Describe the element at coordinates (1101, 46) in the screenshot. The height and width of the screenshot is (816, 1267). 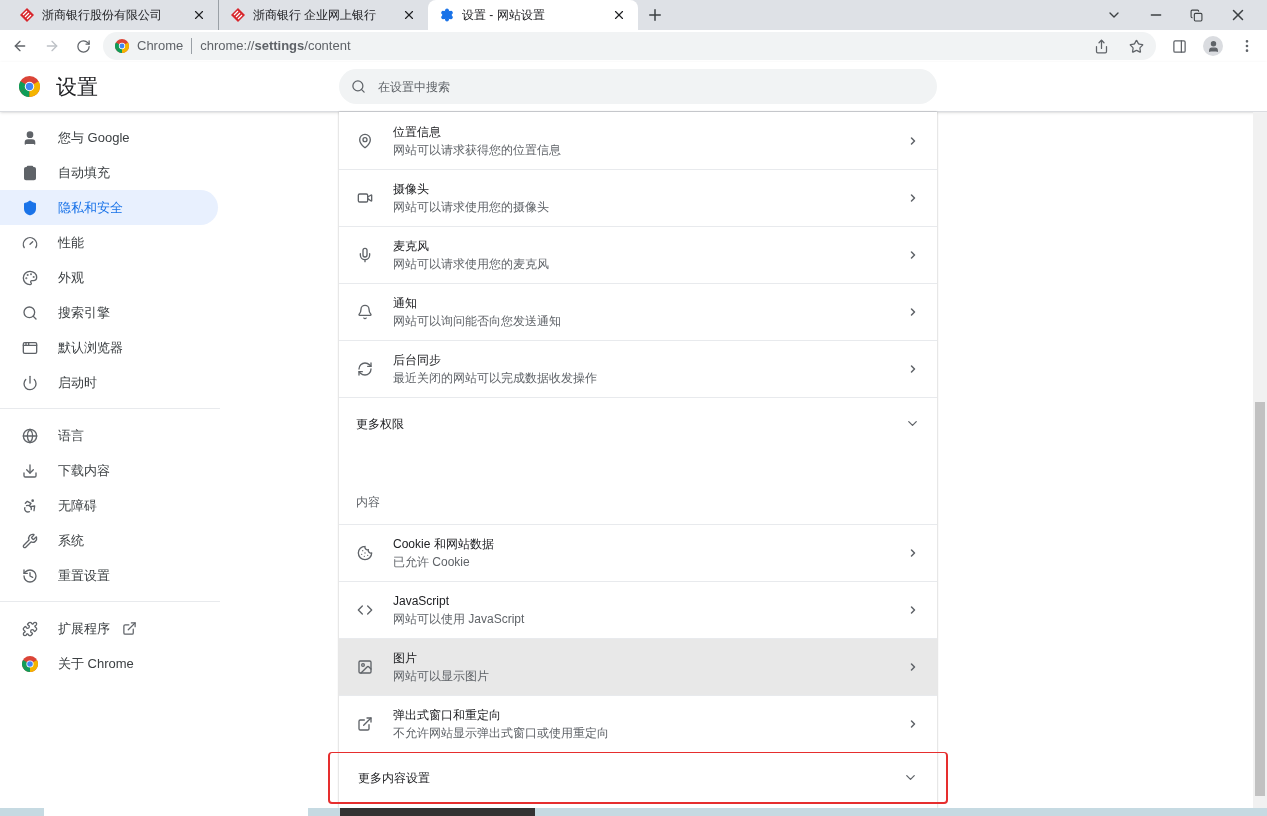
I see `share-icon` at that location.